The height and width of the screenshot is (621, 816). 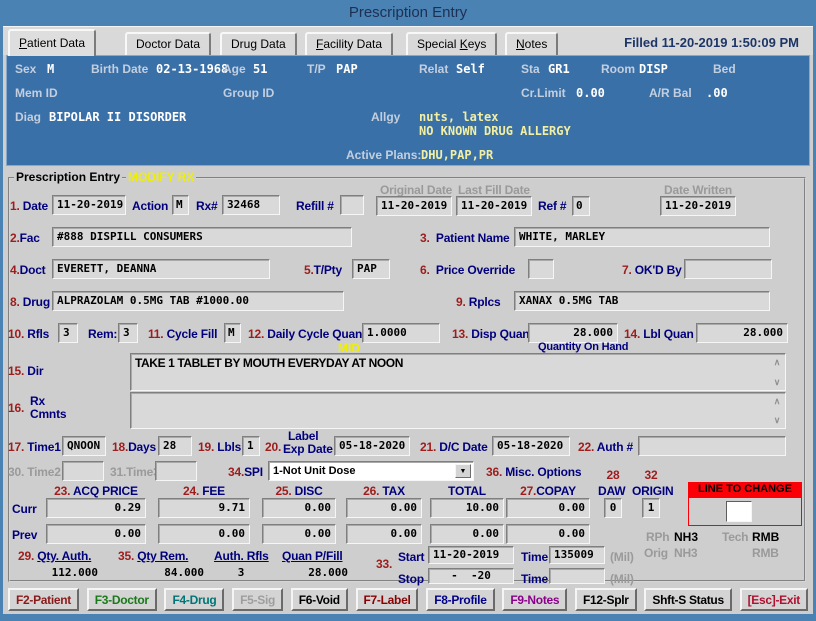 What do you see at coordinates (387, 599) in the screenshot?
I see `f7-label-button: F7-Label` at bounding box center [387, 599].